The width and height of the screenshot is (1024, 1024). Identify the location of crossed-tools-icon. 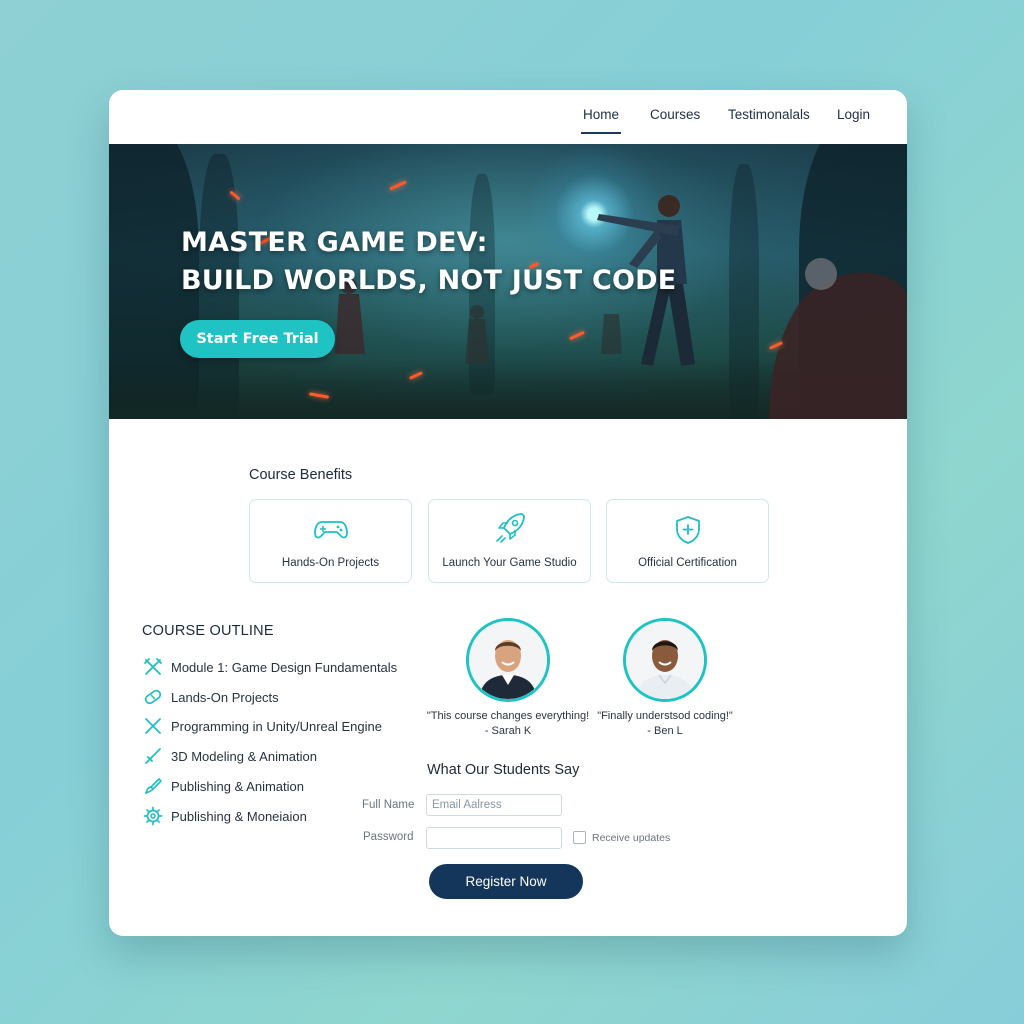
(153, 666).